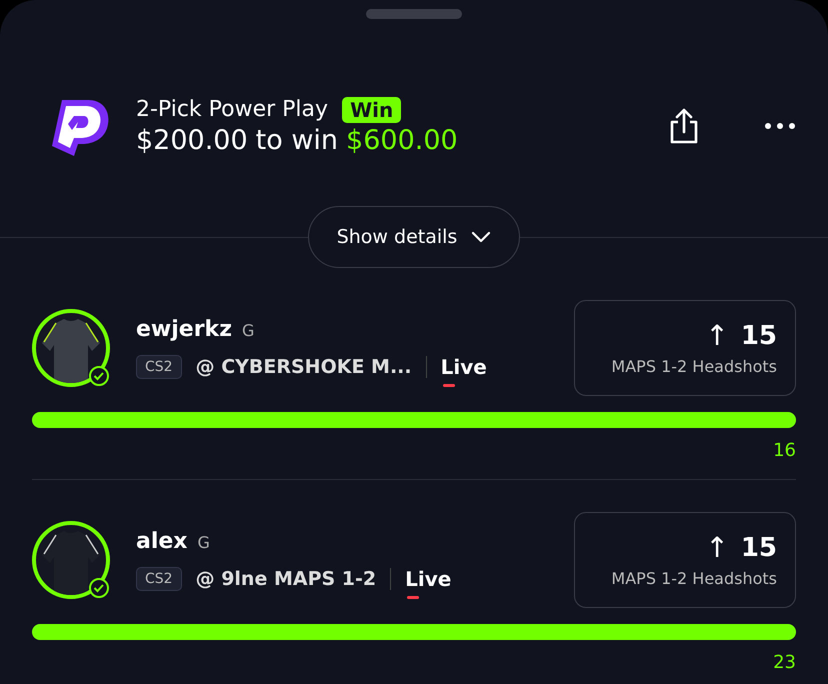 This screenshot has width=828, height=684. What do you see at coordinates (784, 450) in the screenshot?
I see `actual-value: 16` at bounding box center [784, 450].